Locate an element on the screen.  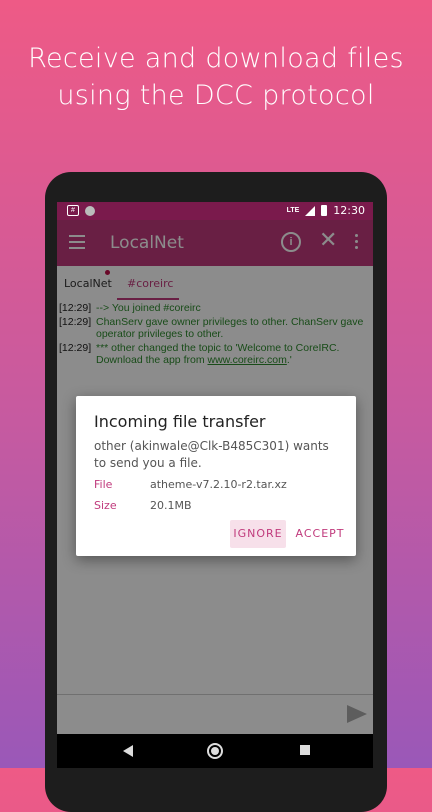
ignore-button: IGNORE is located at coordinates (258, 534).